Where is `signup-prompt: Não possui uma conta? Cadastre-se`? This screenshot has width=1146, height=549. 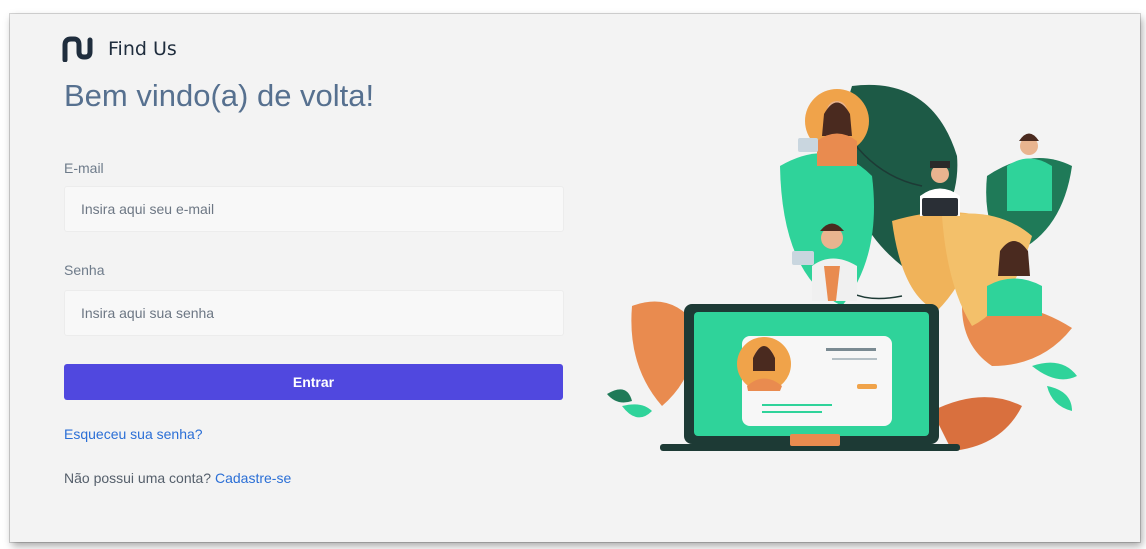 signup-prompt: Não possui uma conta? Cadastre-se is located at coordinates (177, 478).